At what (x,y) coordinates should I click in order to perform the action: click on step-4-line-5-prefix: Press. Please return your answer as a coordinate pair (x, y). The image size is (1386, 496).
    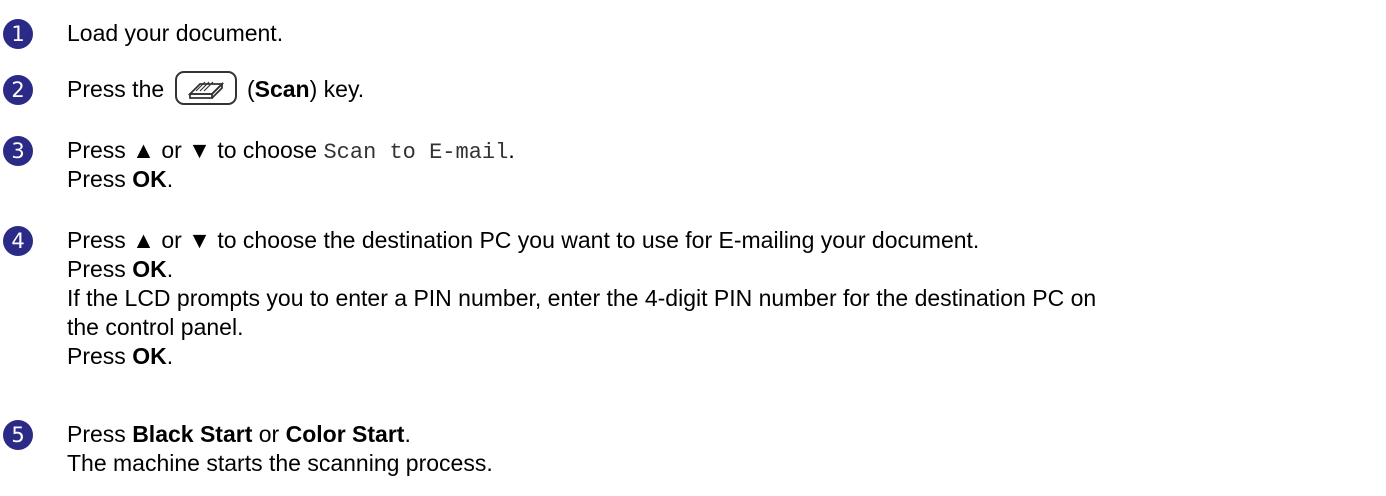
    Looking at the image, I should click on (100, 356).